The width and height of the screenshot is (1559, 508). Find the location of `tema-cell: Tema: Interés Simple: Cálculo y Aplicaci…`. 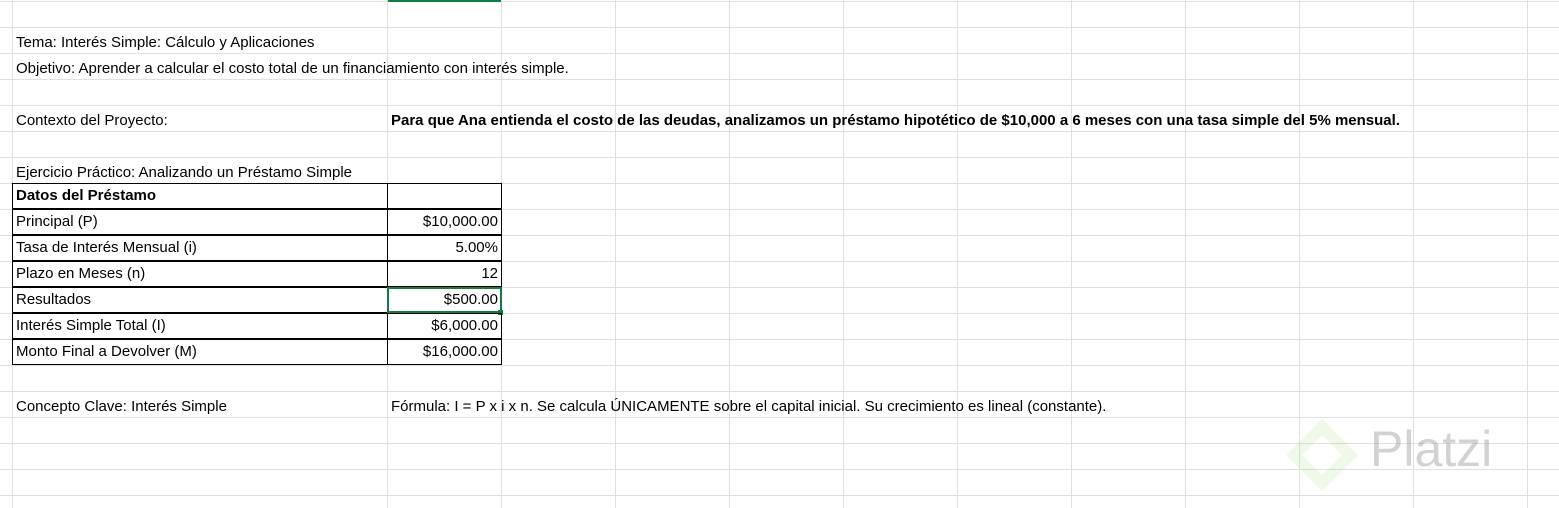

tema-cell: Tema: Interés Simple: Cálculo y Aplicaci… is located at coordinates (165, 43).